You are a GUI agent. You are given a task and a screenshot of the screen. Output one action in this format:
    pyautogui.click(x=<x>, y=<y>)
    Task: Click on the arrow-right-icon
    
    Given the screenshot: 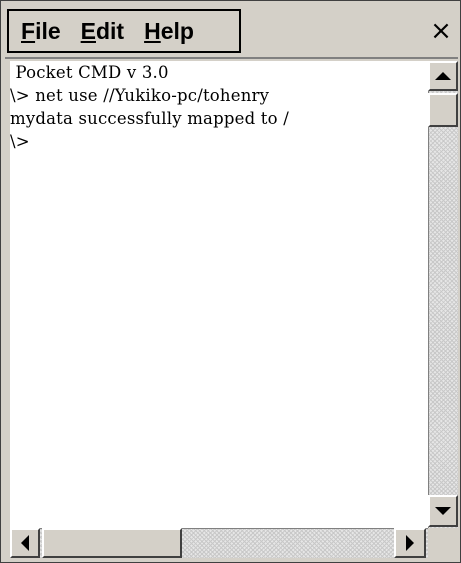 What is the action you would take?
    pyautogui.click(x=410, y=543)
    